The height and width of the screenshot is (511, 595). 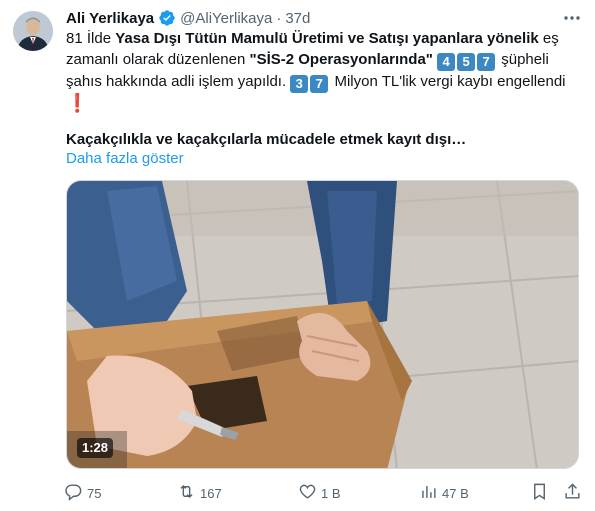 What do you see at coordinates (226, 18) in the screenshot?
I see `author-handle: @AliYerlikaya` at bounding box center [226, 18].